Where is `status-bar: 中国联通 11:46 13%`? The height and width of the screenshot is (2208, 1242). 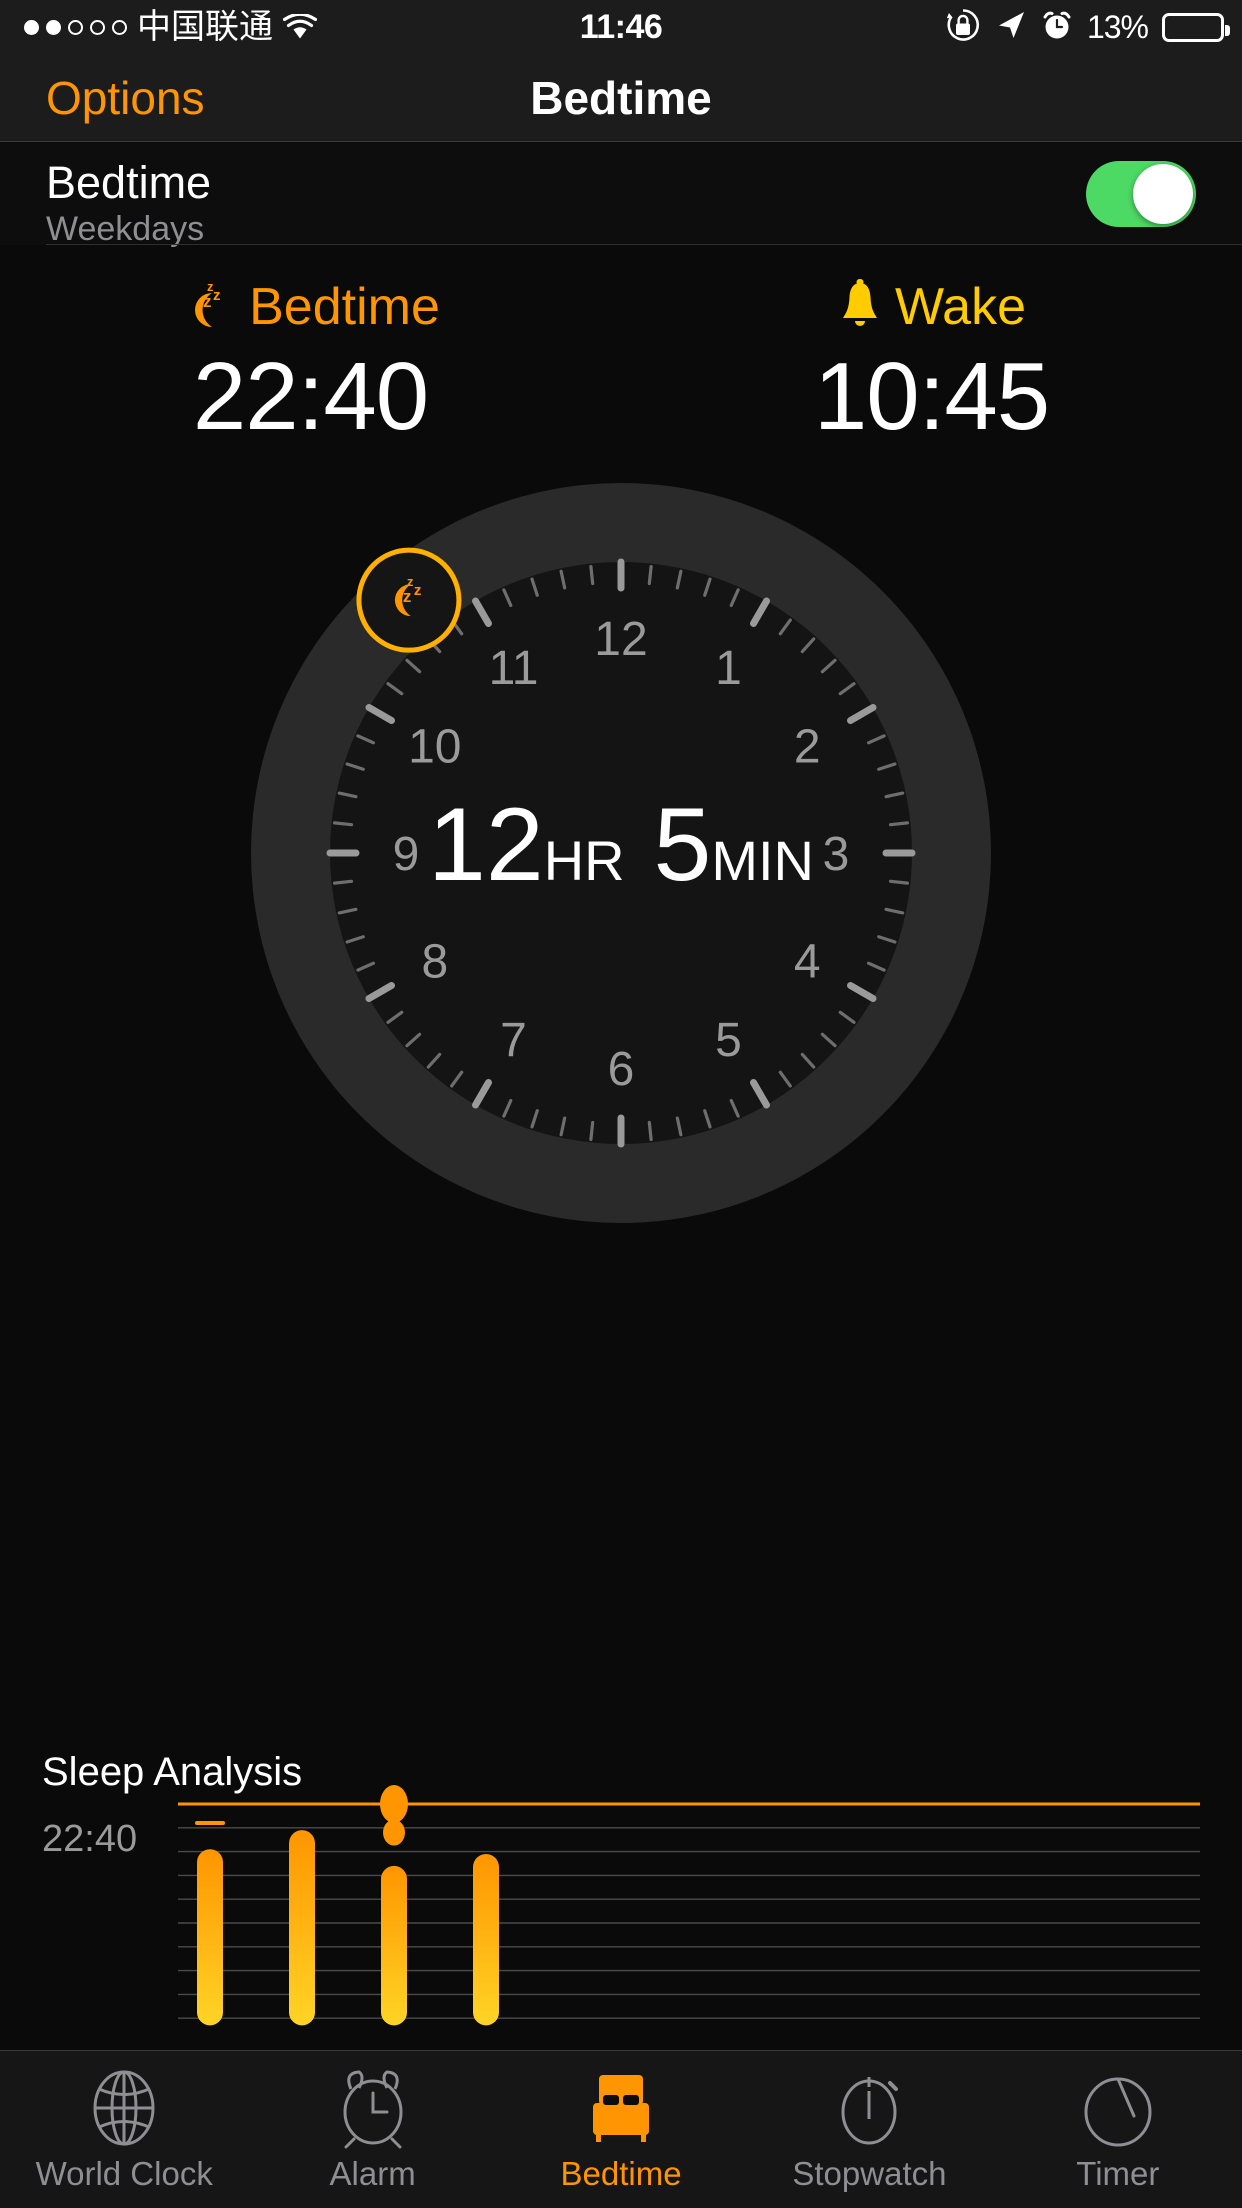
status-bar: 中国联通 11:46 13% is located at coordinates (621, 27).